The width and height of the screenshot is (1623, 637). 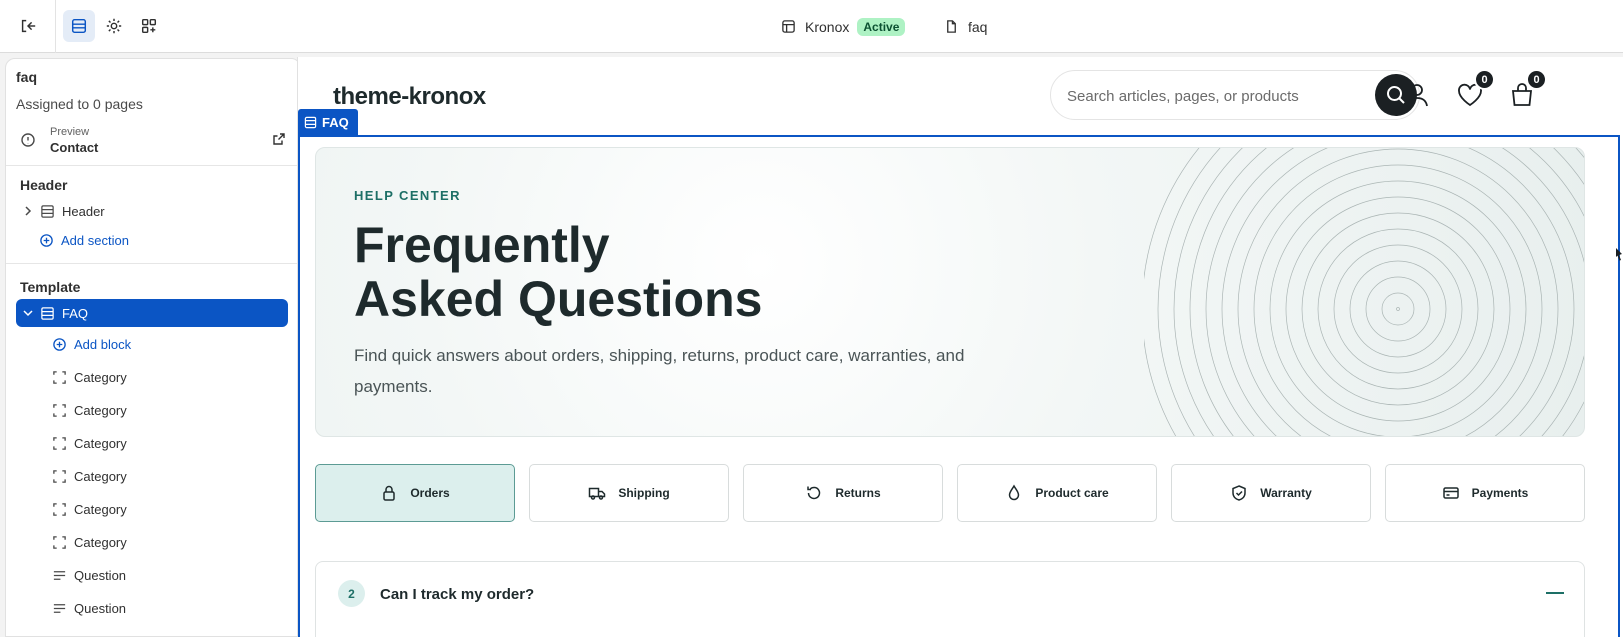 I want to click on template-name: faq, so click(x=978, y=26).